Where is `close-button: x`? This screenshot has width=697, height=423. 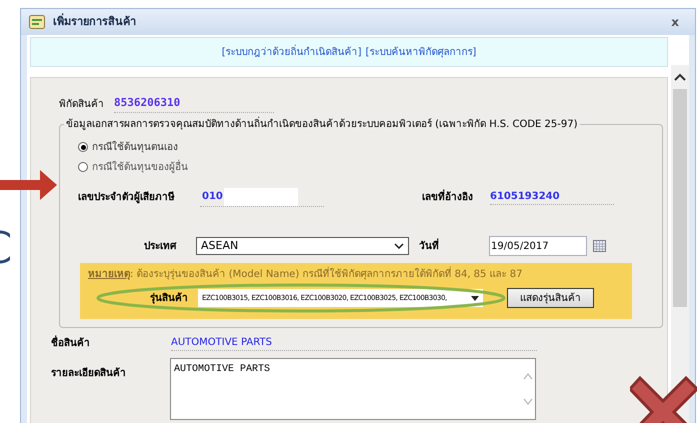 close-button: x is located at coordinates (675, 22).